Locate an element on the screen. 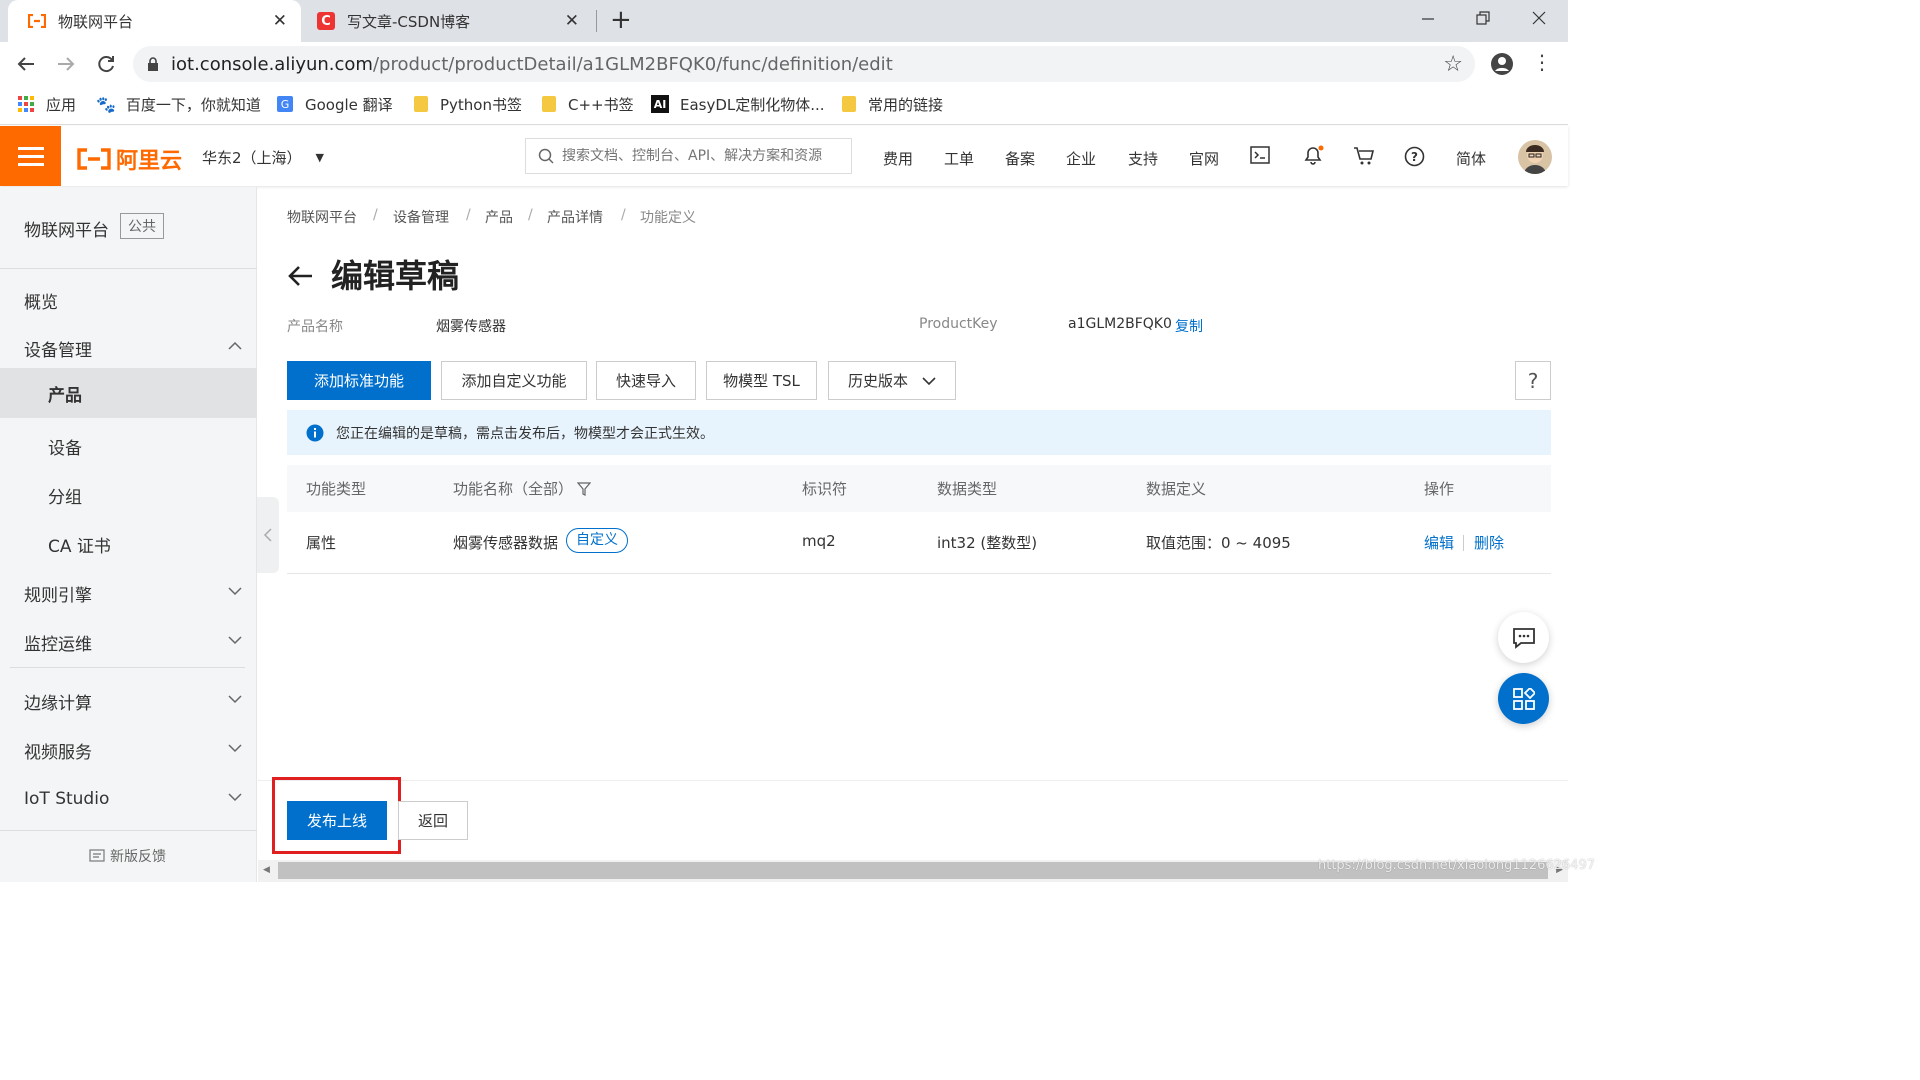 The height and width of the screenshot is (1080, 1920). sidebar-item-overview: 概览 is located at coordinates (128, 300).